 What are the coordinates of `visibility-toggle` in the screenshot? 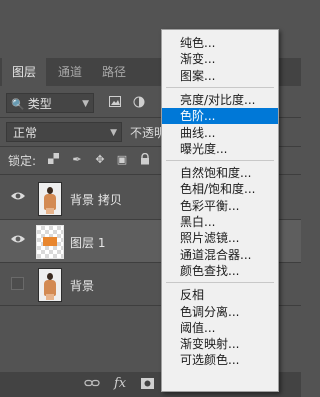 It's located at (17, 283).